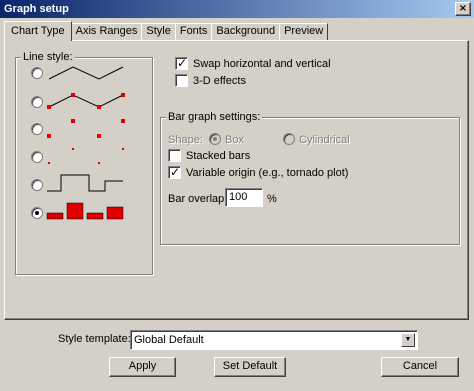  Describe the element at coordinates (262, 64) in the screenshot. I see `swap-axes-label: Swap horizontal and vertical` at that location.